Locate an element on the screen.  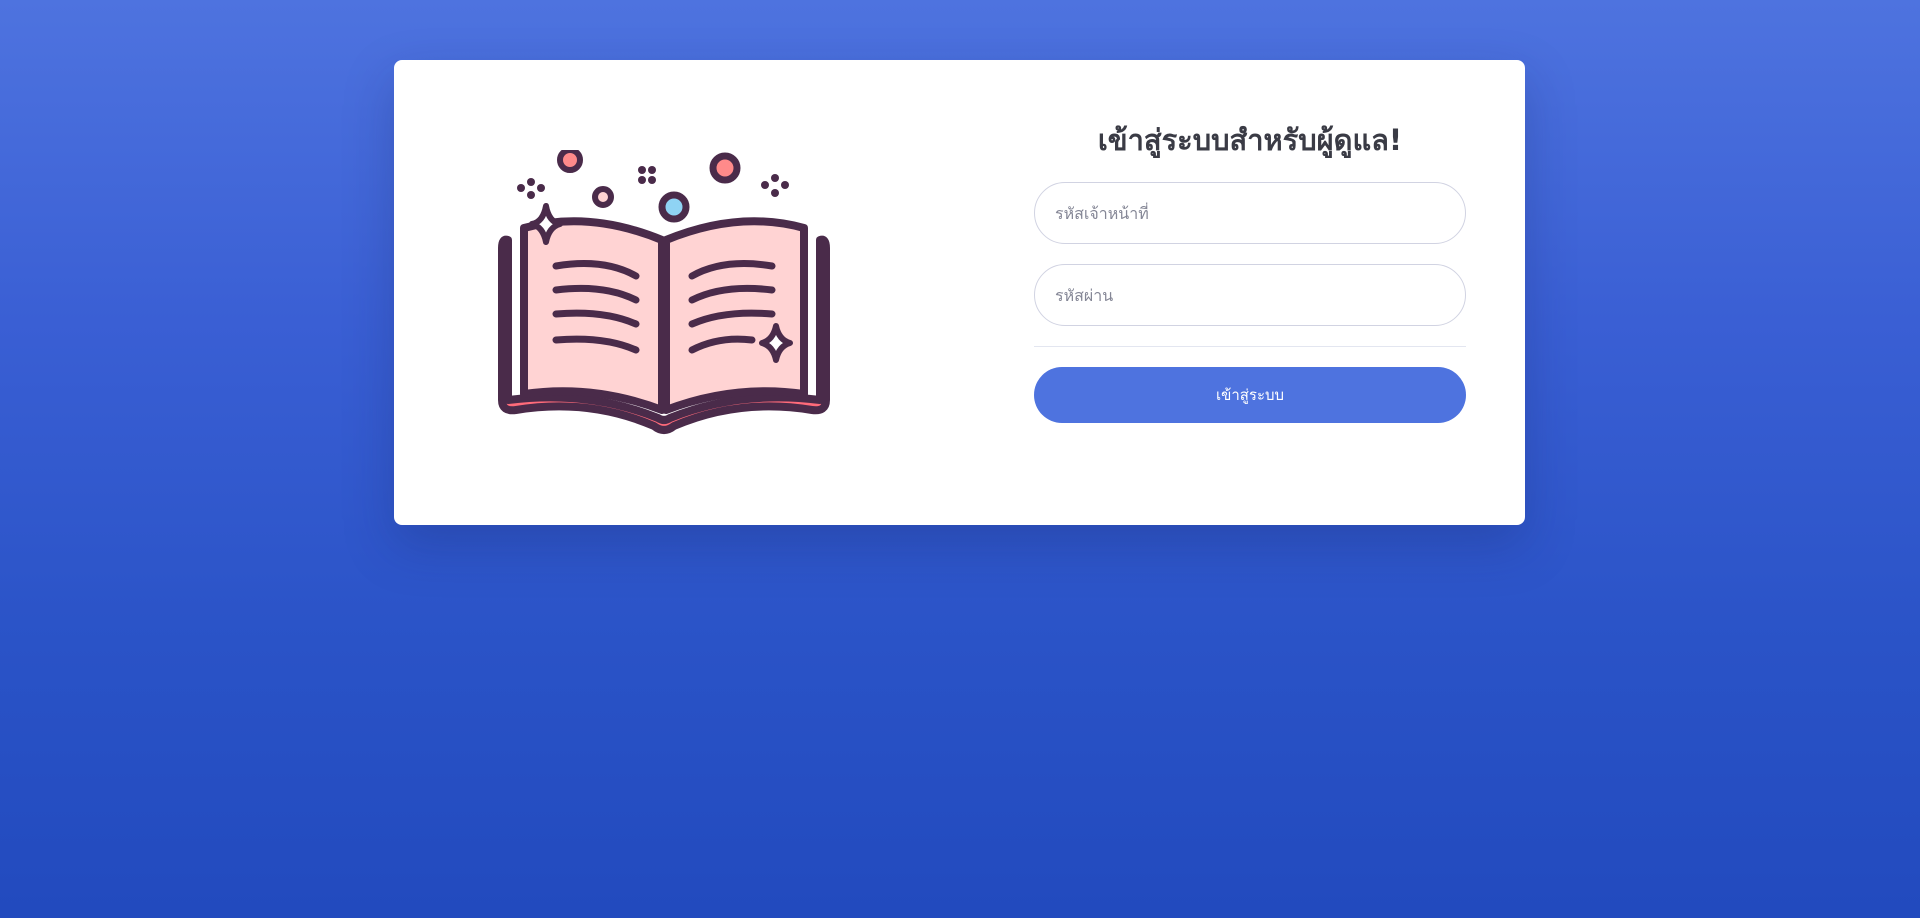
password-input is located at coordinates (1250, 295).